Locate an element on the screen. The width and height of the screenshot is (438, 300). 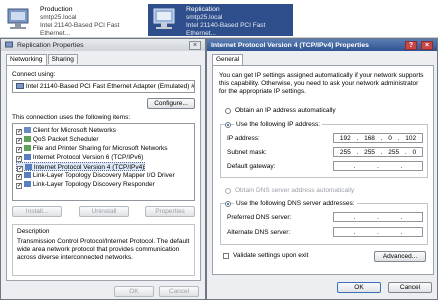
alternate-dns-field: . . . is located at coordinates (378, 232).